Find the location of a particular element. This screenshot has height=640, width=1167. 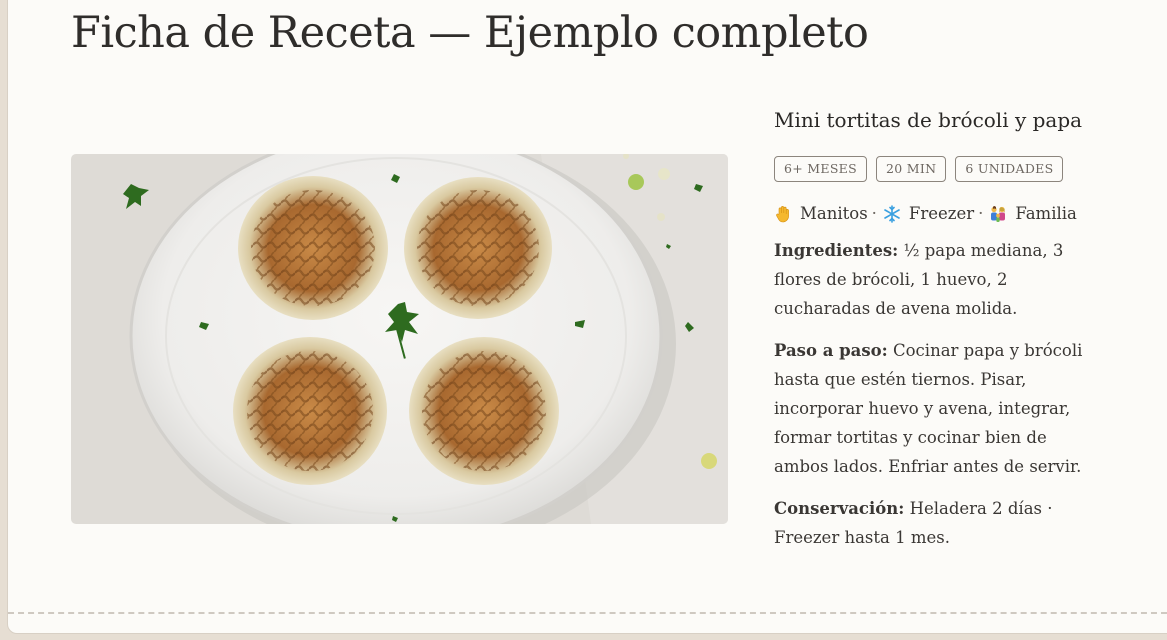

ingredients-label: Ingredientes: is located at coordinates (836, 250).